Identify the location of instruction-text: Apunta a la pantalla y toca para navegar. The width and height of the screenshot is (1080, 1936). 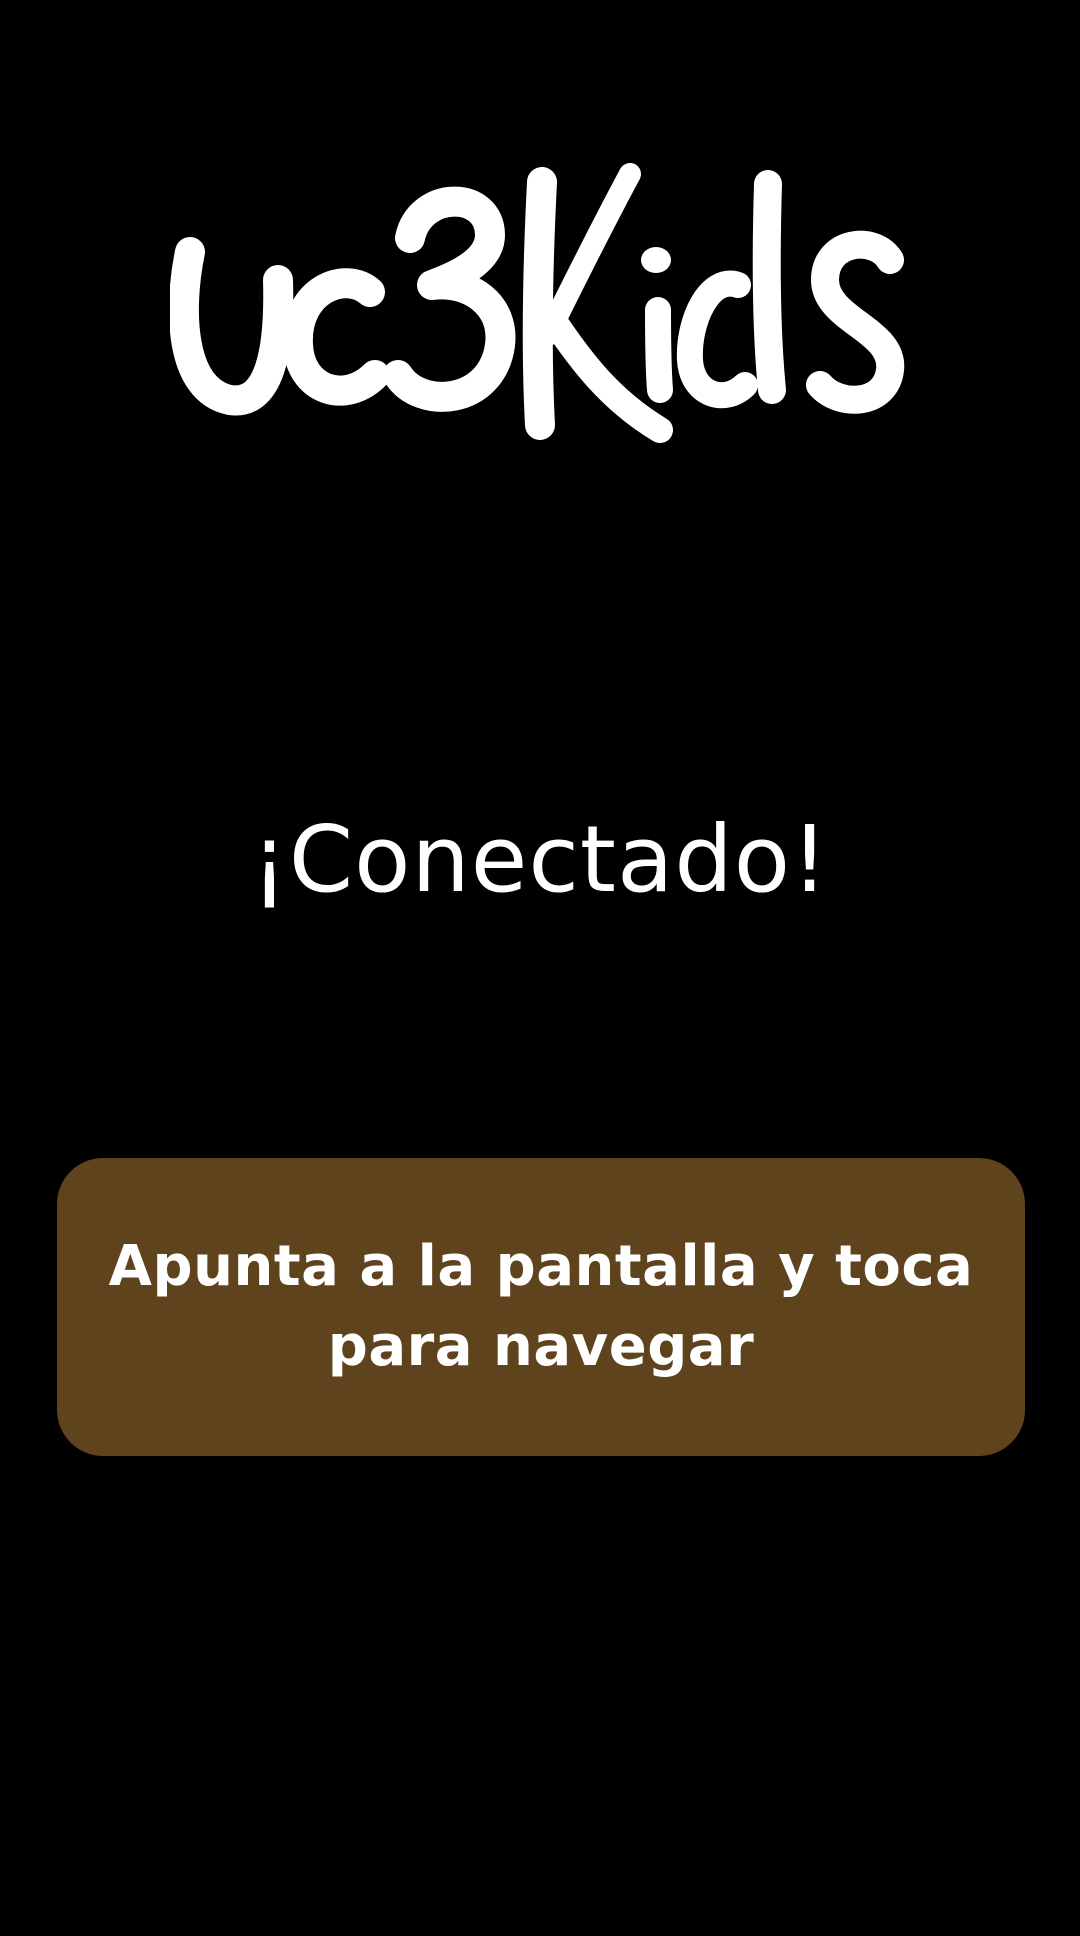
(541, 1306).